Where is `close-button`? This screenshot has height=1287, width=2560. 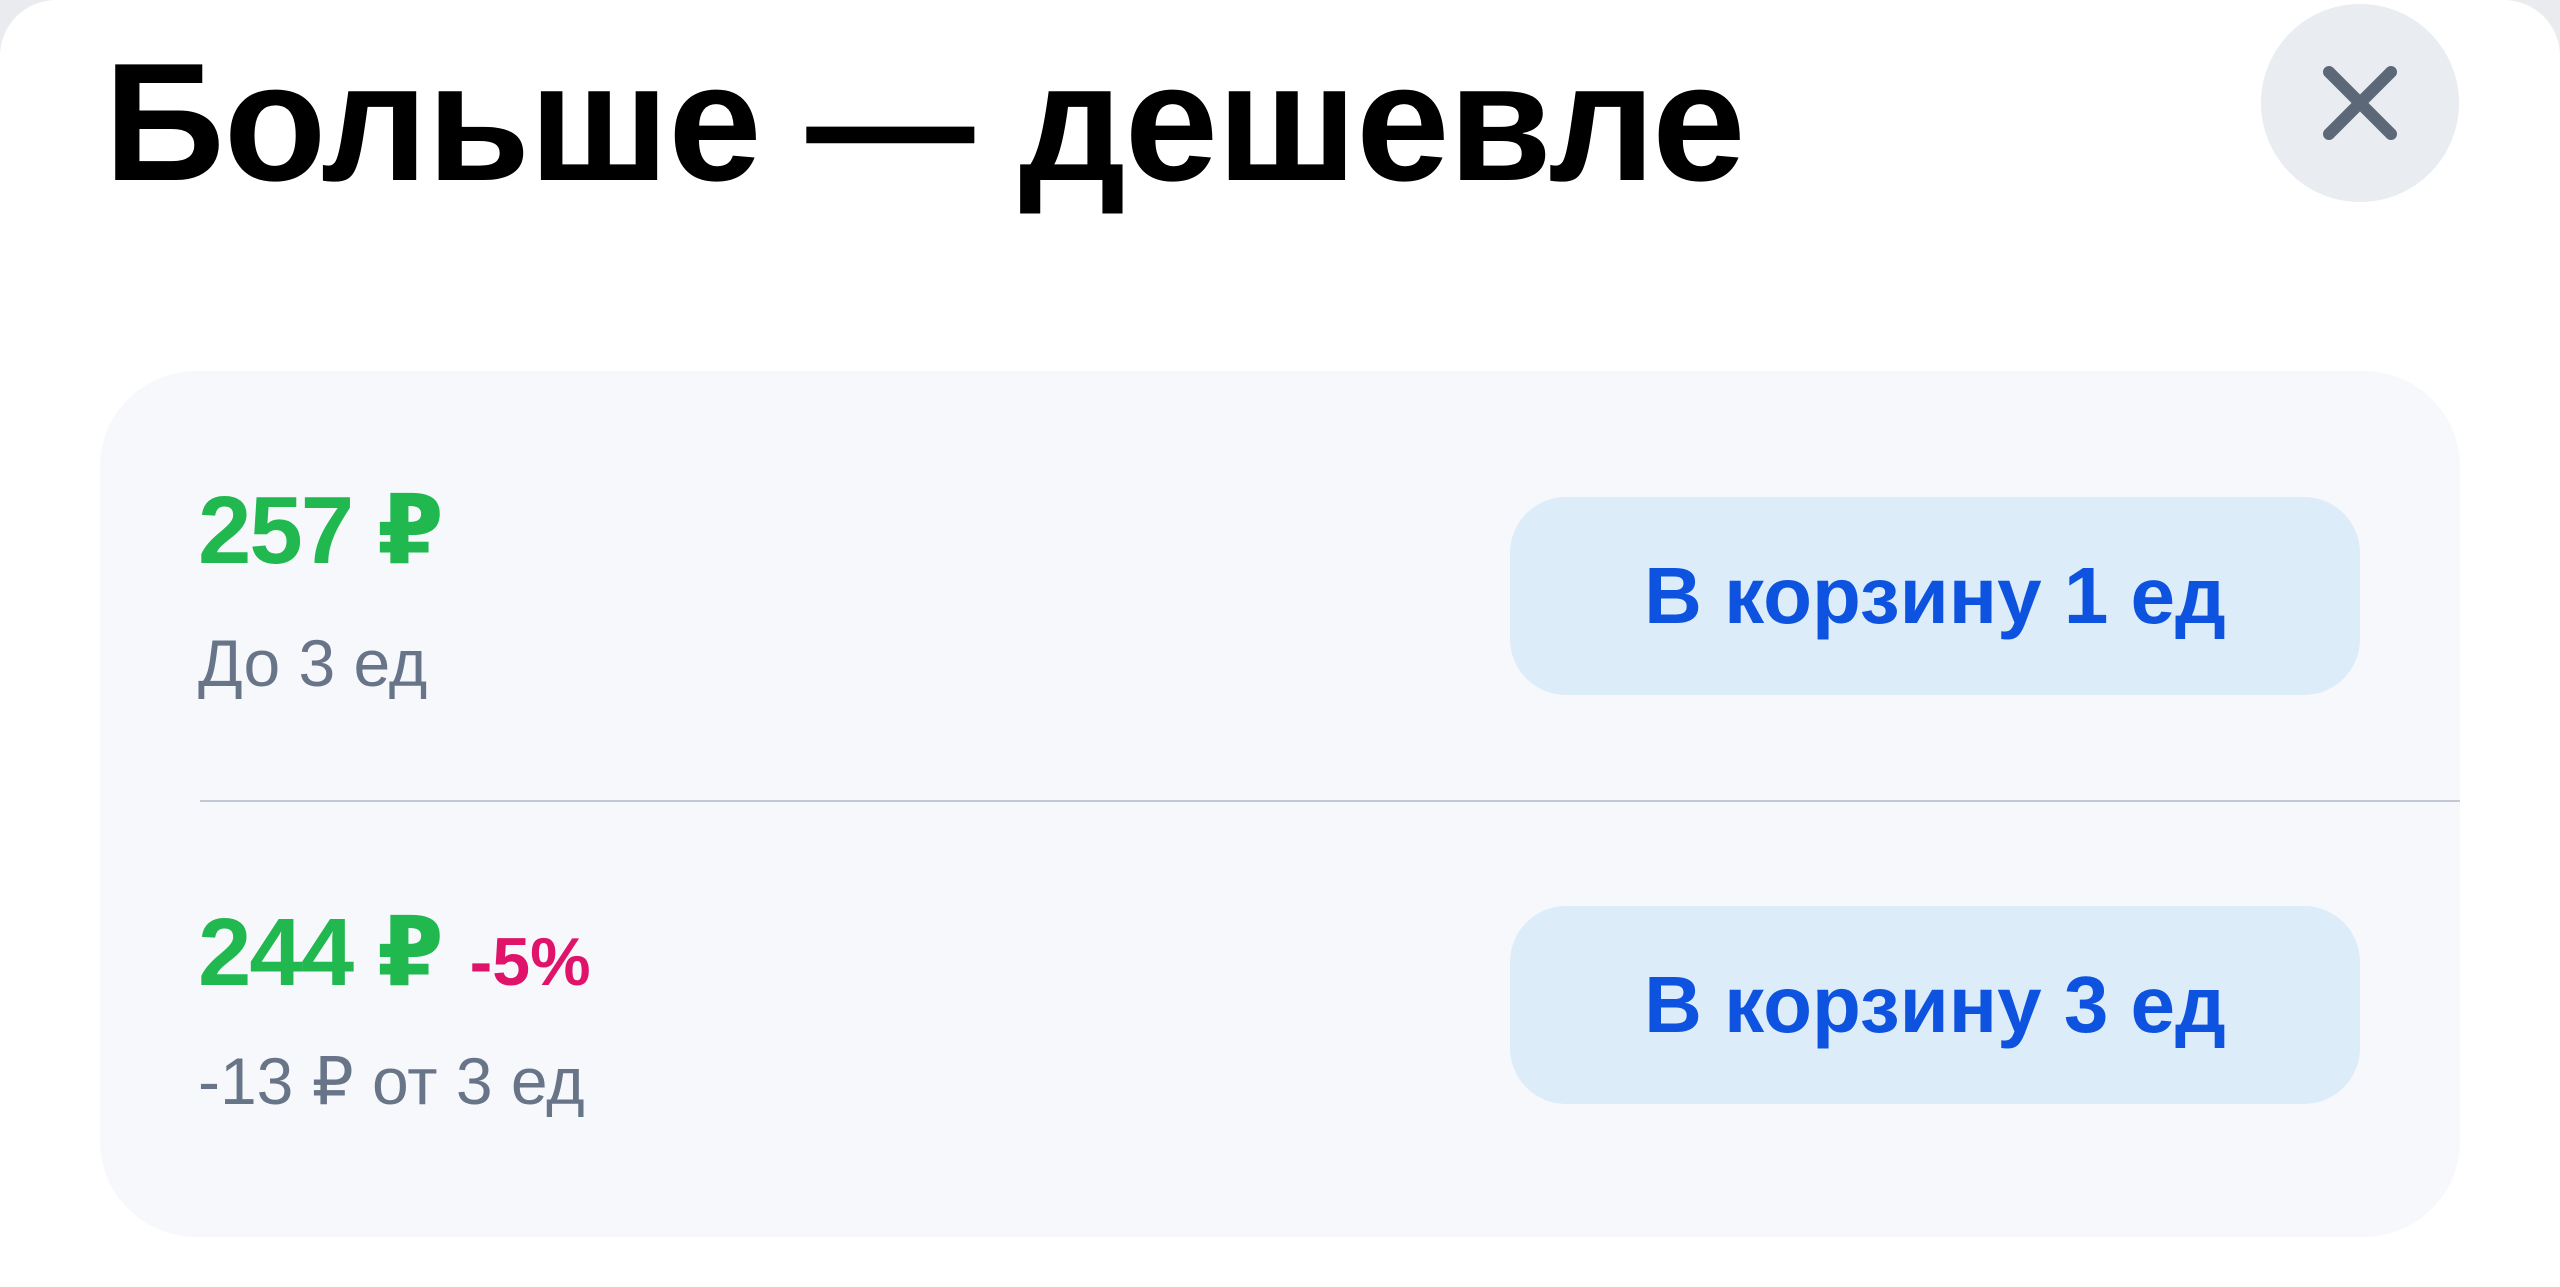 close-button is located at coordinates (2360, 103).